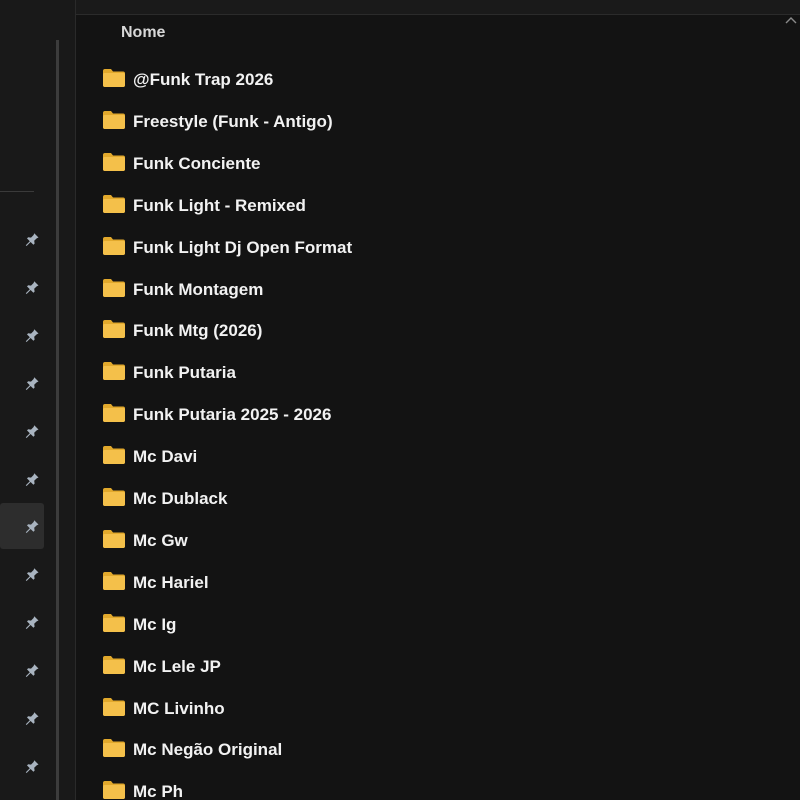 This screenshot has height=800, width=800. I want to click on folder-row: Funk Mtg (2026), so click(426, 330).